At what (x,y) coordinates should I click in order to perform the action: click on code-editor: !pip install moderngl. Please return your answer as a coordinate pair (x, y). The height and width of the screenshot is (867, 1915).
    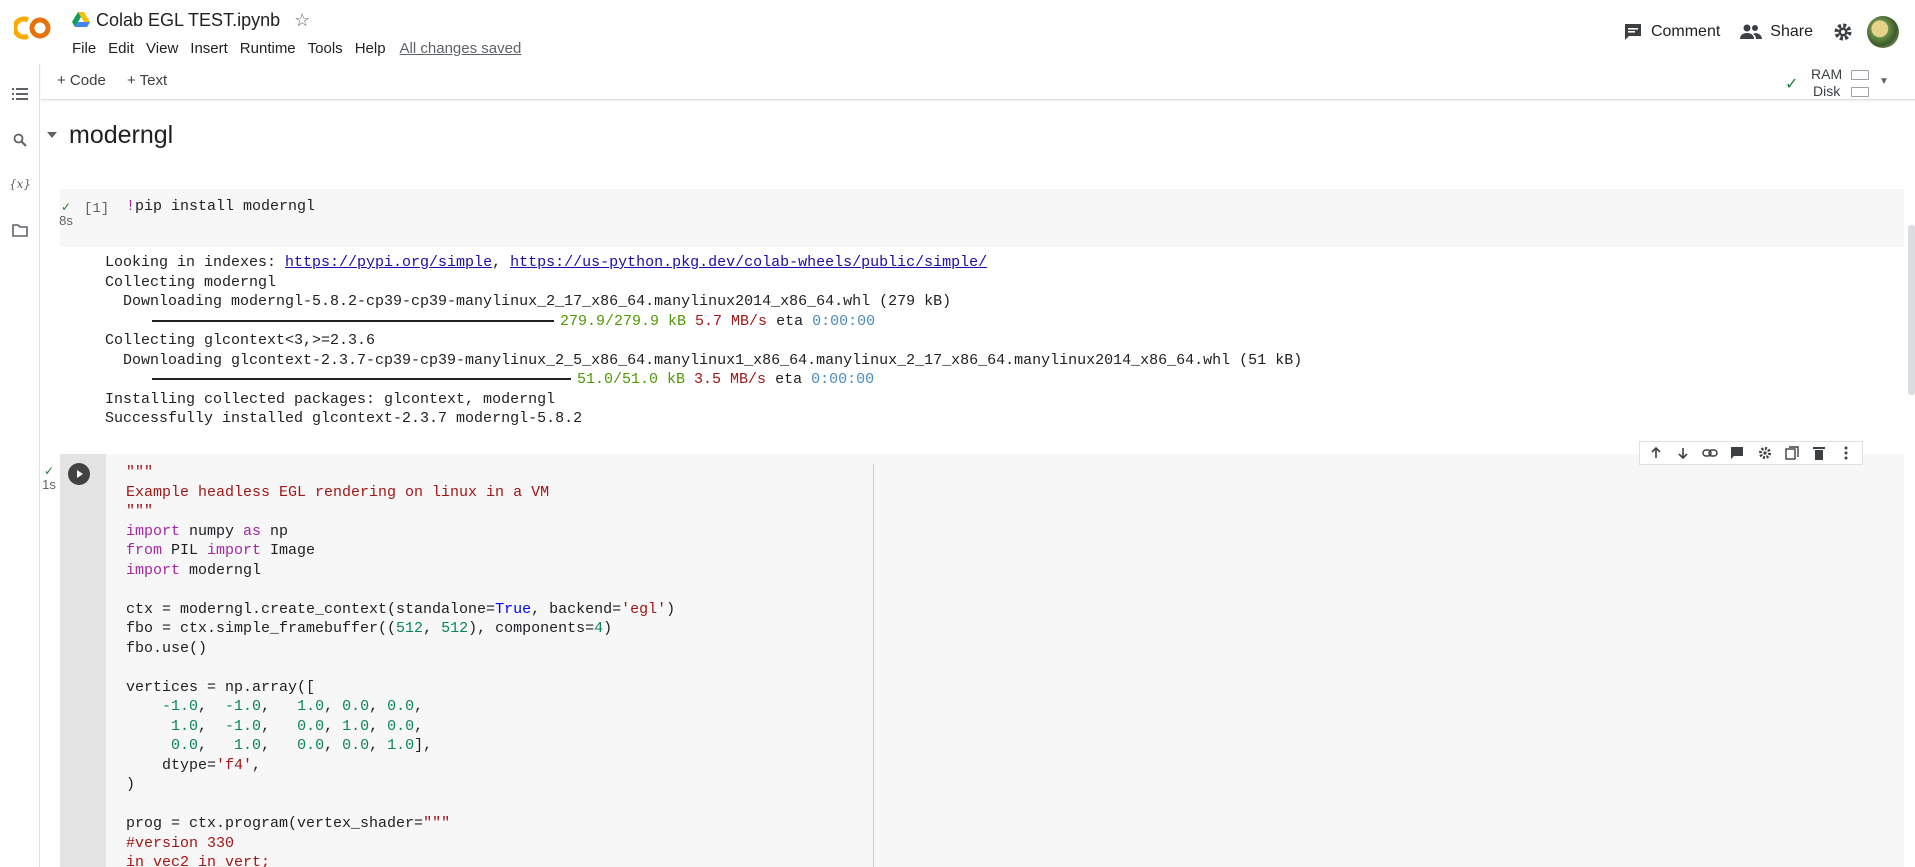
    Looking at the image, I should click on (220, 207).